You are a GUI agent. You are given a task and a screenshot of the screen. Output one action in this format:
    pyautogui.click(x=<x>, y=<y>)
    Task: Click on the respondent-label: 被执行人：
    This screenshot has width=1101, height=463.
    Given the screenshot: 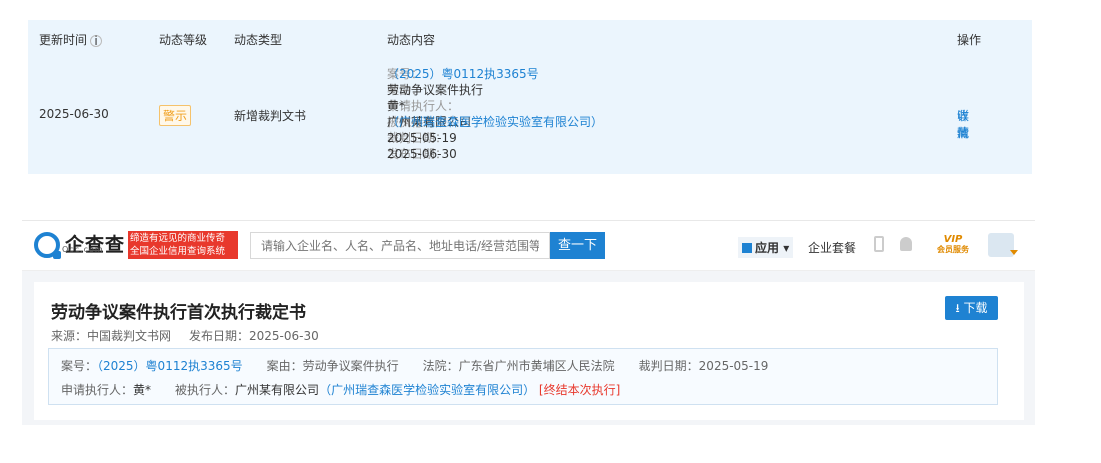 What is the action you would take?
    pyautogui.click(x=205, y=390)
    